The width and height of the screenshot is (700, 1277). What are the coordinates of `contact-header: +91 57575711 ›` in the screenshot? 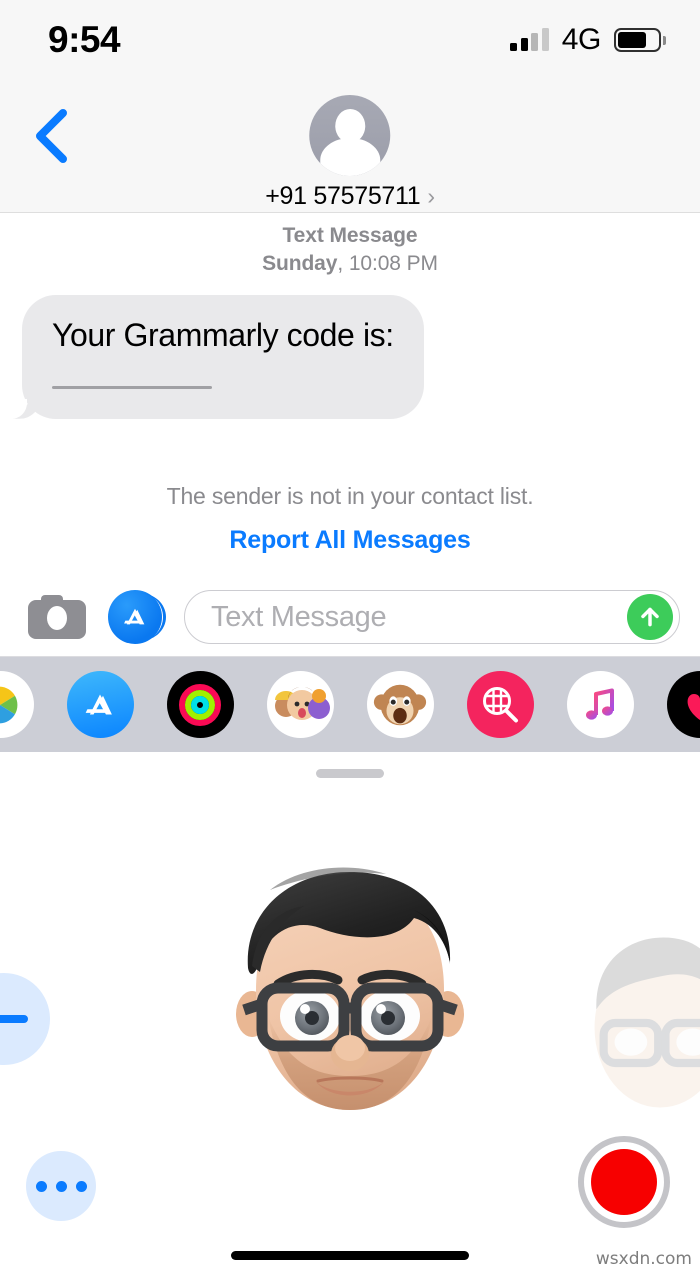 It's located at (350, 153).